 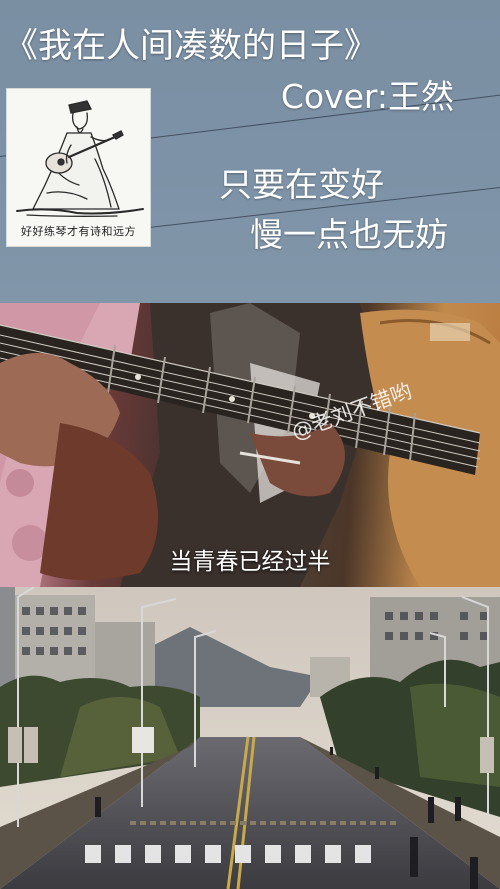 I want to click on sketch-caption: 好好练琴才有诗和远方, so click(x=78, y=231).